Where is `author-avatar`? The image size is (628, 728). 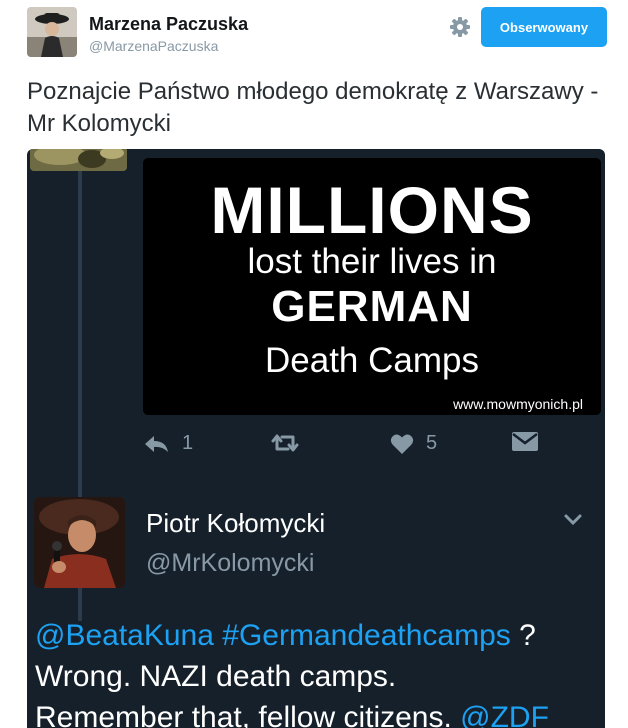 author-avatar is located at coordinates (52, 32).